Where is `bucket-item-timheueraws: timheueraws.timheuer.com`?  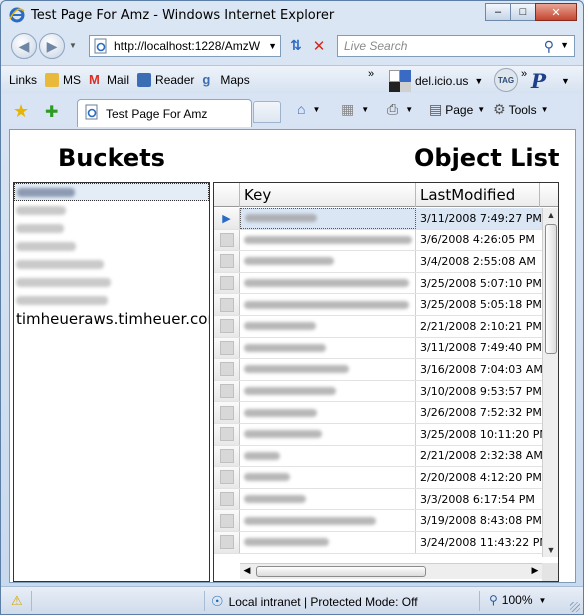
bucket-item-timheueraws: timheueraws.timheuer.com is located at coordinates (111, 319).